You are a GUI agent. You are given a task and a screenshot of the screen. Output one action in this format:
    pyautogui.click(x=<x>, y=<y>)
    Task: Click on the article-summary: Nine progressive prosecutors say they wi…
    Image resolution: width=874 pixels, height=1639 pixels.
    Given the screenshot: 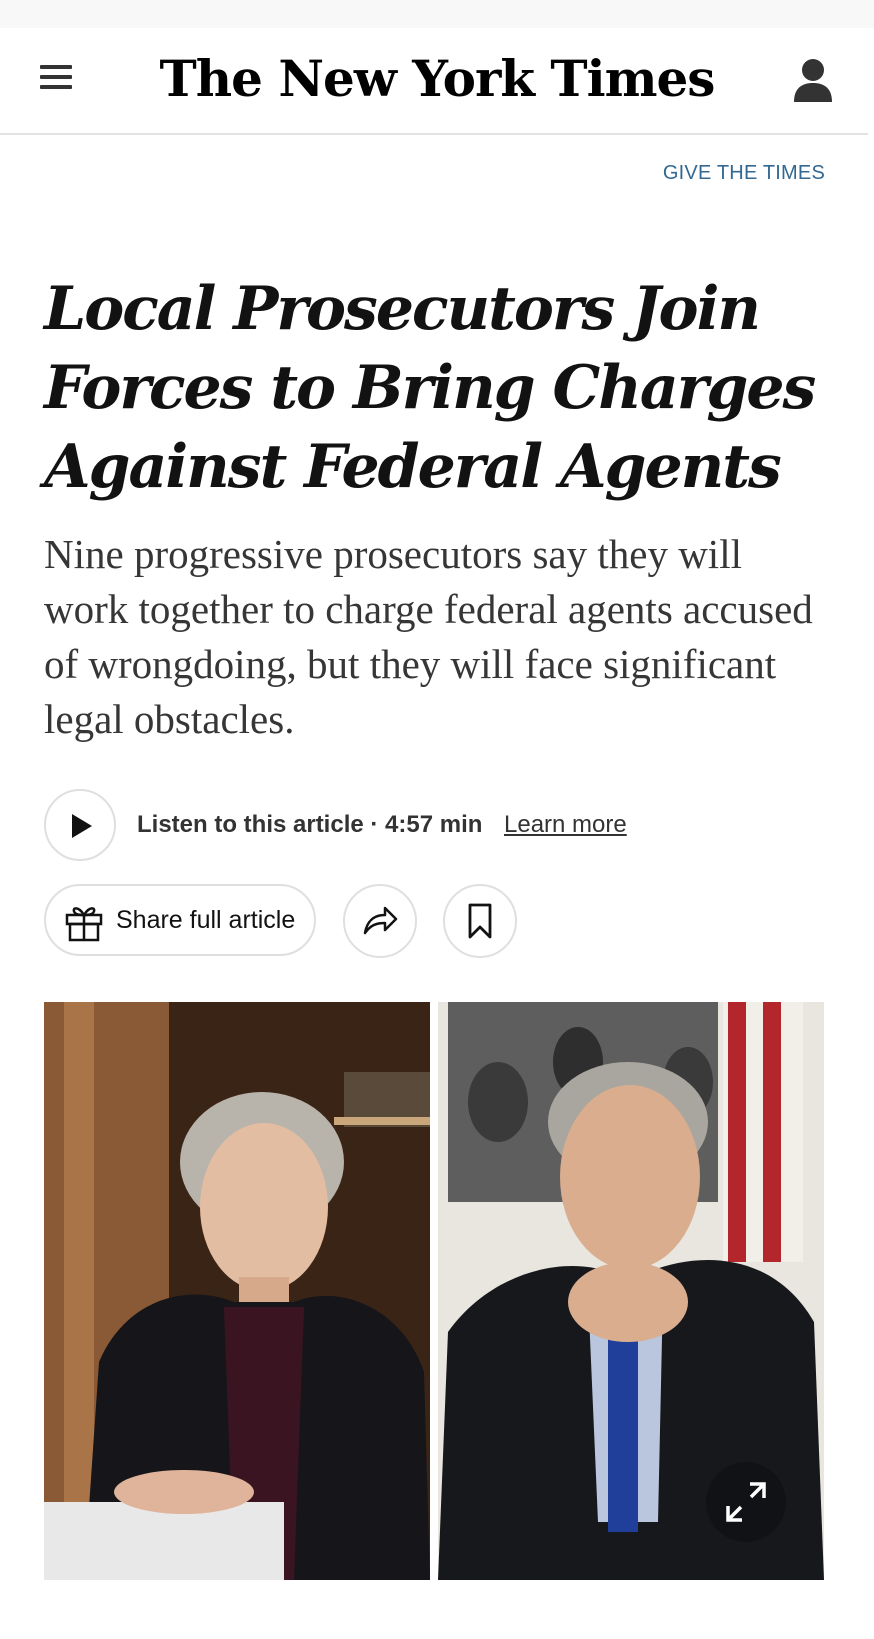 What is the action you would take?
    pyautogui.click(x=428, y=636)
    